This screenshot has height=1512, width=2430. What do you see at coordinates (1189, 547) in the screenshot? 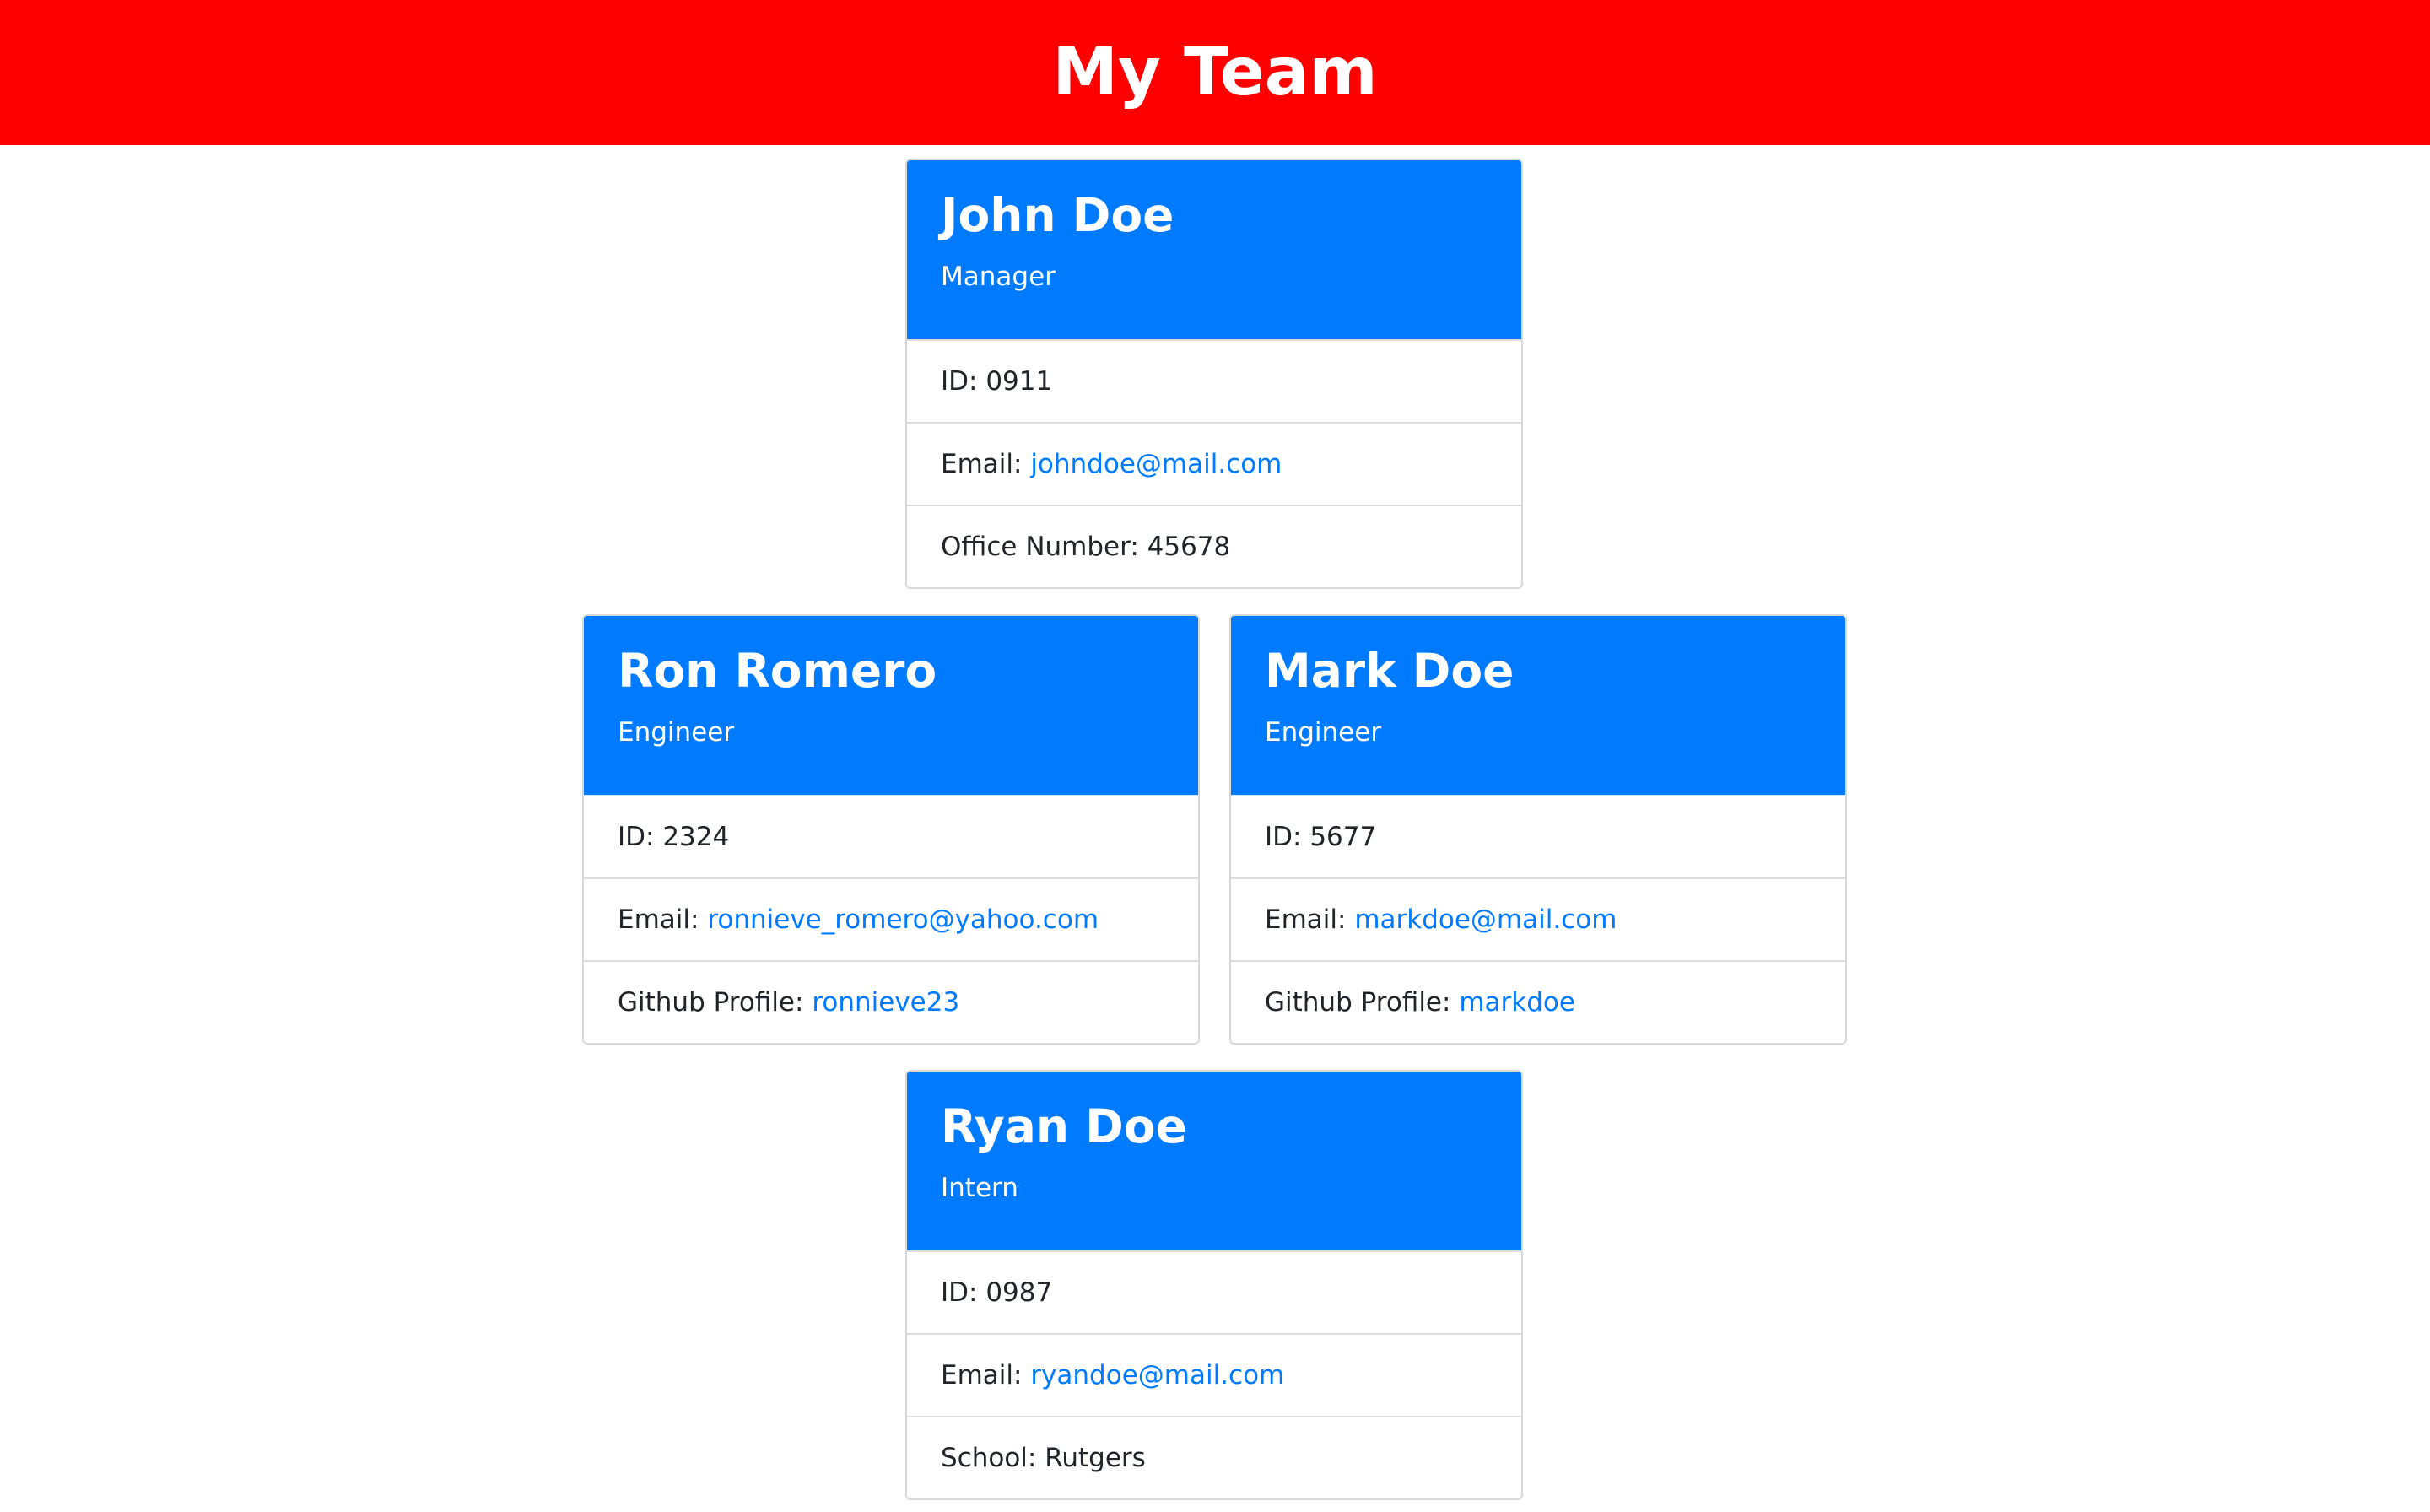
I see `office-value: 45678` at bounding box center [1189, 547].